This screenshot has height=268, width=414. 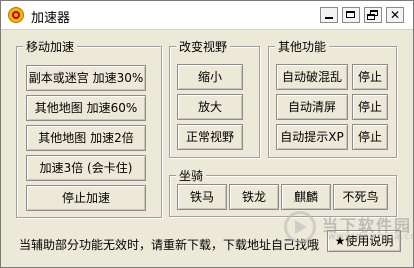 What do you see at coordinates (370, 77) in the screenshot?
I see `stop-break-chaos-button: 停止` at bounding box center [370, 77].